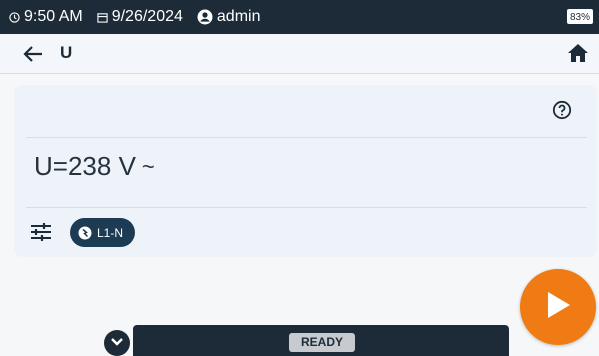 The width and height of the screenshot is (599, 356). I want to click on status-time-group: 9:50 AM, so click(46, 17).